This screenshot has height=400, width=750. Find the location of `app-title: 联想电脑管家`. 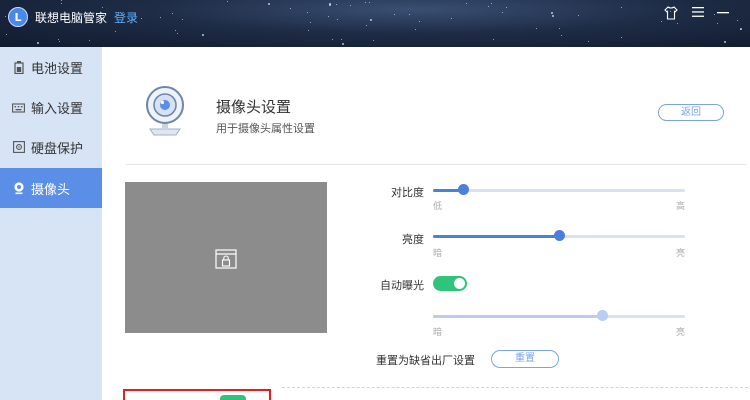

app-title: 联想电脑管家 is located at coordinates (71, 18).